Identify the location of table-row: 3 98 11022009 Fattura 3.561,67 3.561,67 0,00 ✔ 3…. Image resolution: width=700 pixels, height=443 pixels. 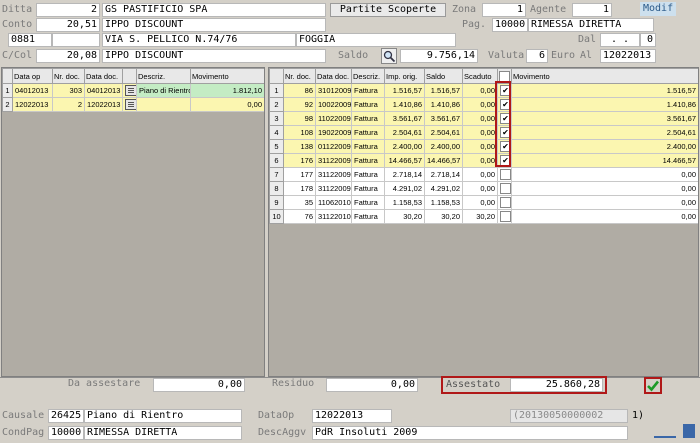
(483, 118).